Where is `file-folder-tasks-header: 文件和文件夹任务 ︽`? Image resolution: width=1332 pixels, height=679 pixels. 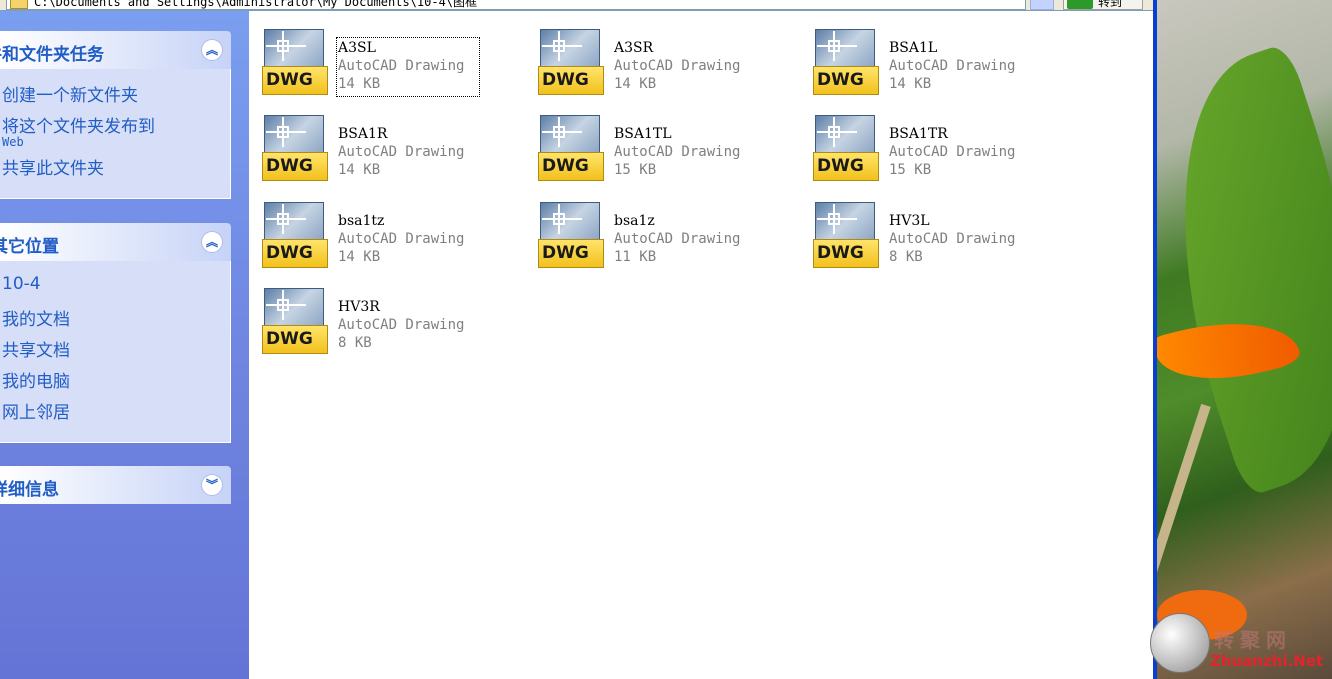 file-folder-tasks-header: 文件和文件夹任务 ︽ is located at coordinates (115, 50).